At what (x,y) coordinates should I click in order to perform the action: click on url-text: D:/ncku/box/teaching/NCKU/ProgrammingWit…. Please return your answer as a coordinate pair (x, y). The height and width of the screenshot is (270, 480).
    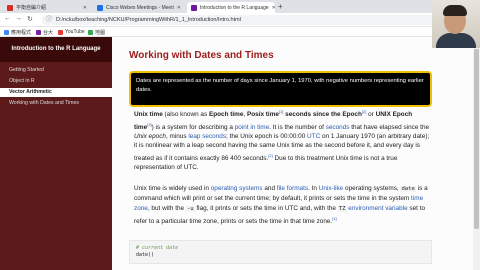
    Looking at the image, I should click on (148, 20).